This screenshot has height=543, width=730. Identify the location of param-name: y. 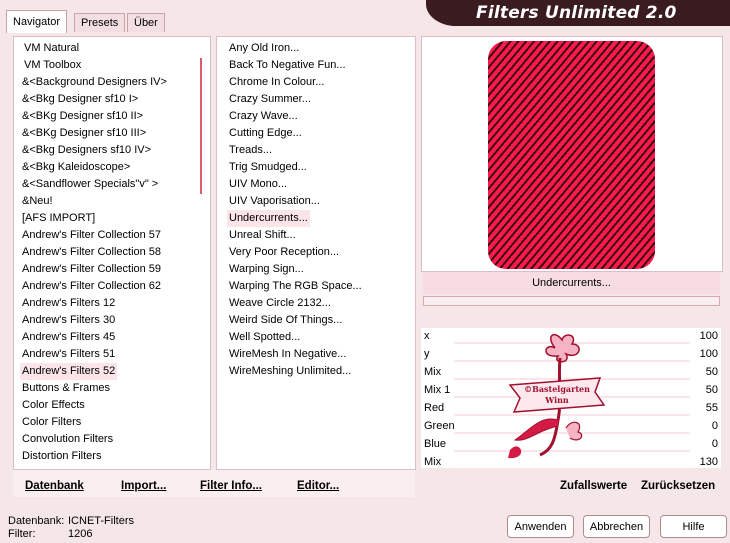
(427, 354).